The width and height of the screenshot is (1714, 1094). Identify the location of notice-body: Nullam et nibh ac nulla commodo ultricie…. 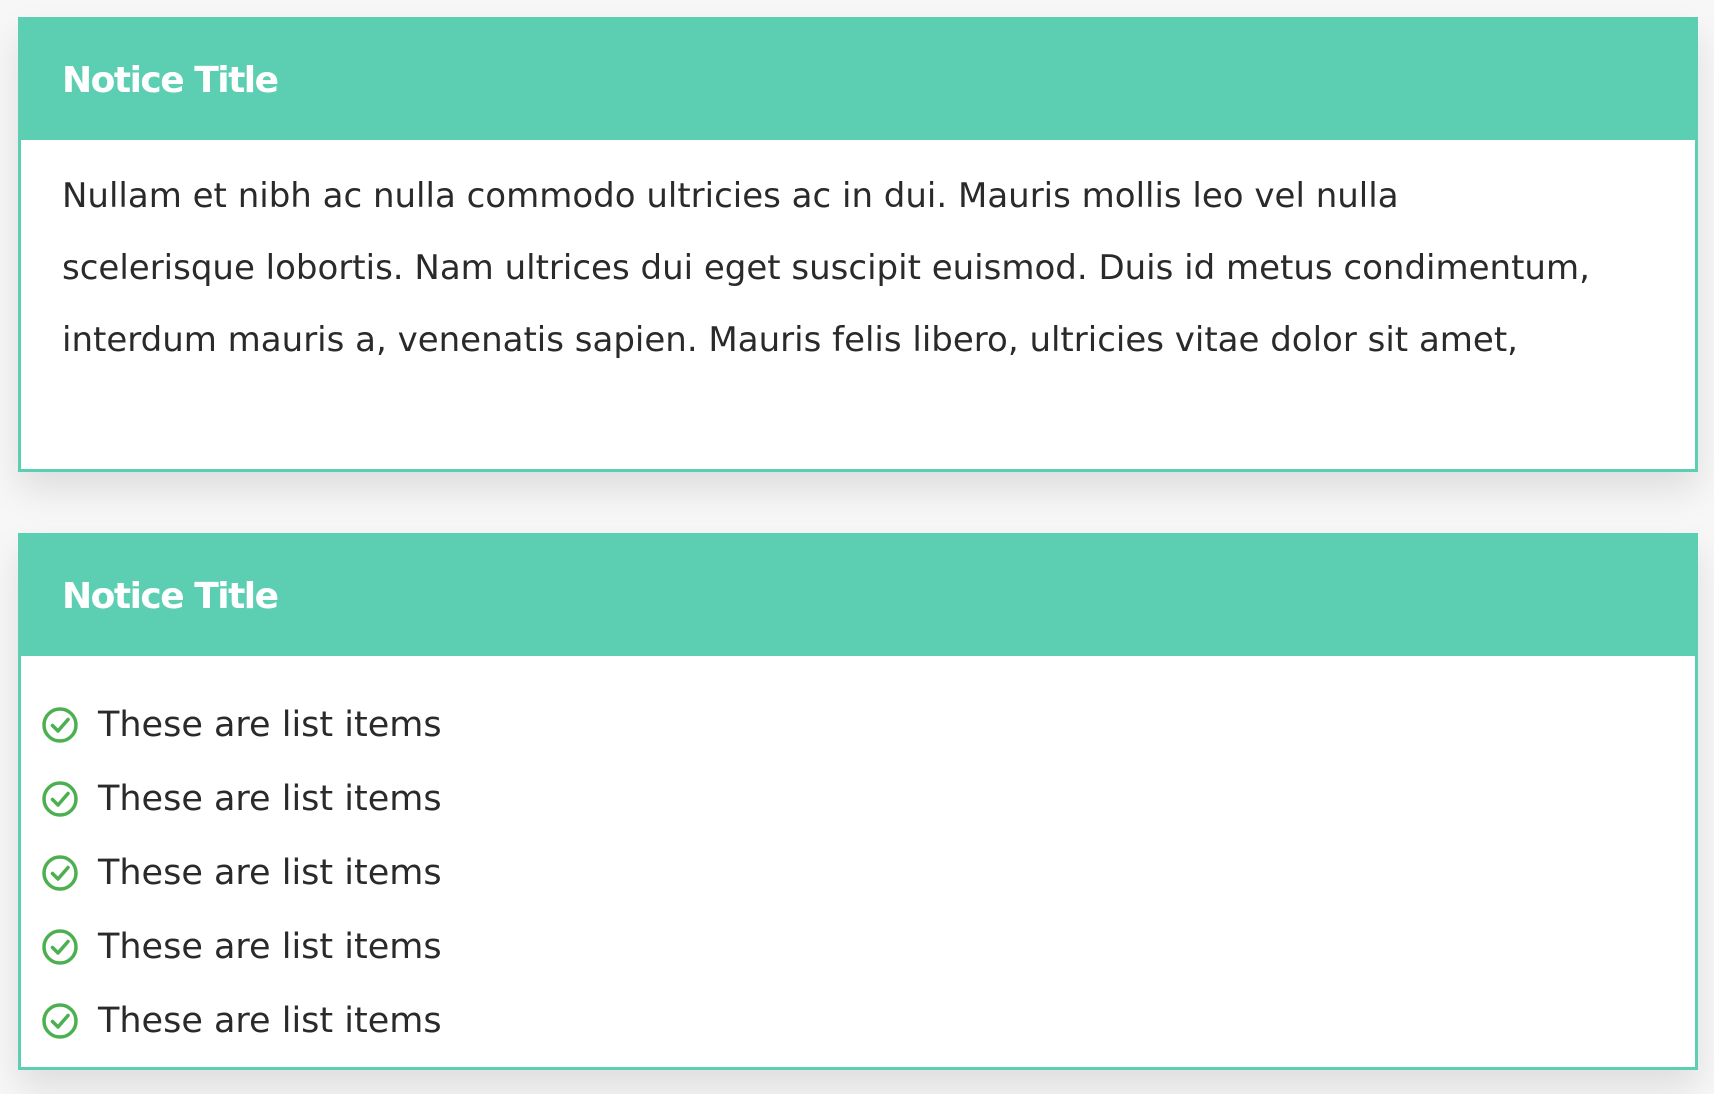
(826, 268).